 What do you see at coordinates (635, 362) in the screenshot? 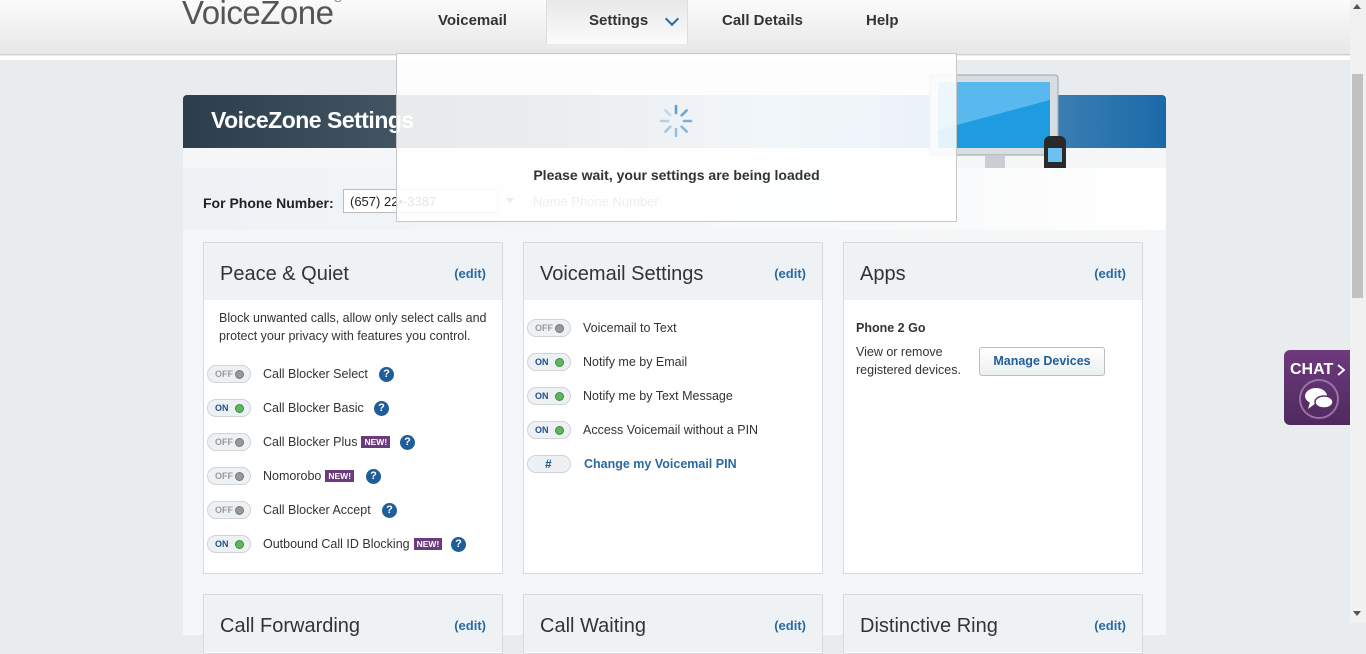
I see `setting-label: Notify me by Email` at bounding box center [635, 362].